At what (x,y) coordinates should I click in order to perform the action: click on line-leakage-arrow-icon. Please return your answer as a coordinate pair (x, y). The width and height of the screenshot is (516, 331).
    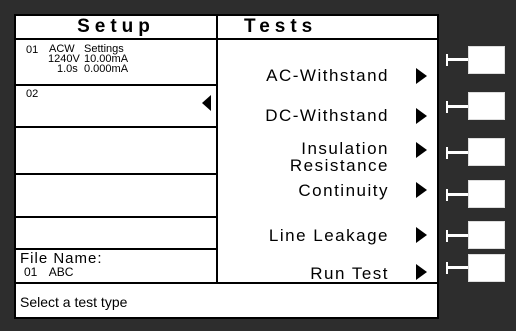
    Looking at the image, I should click on (421, 235).